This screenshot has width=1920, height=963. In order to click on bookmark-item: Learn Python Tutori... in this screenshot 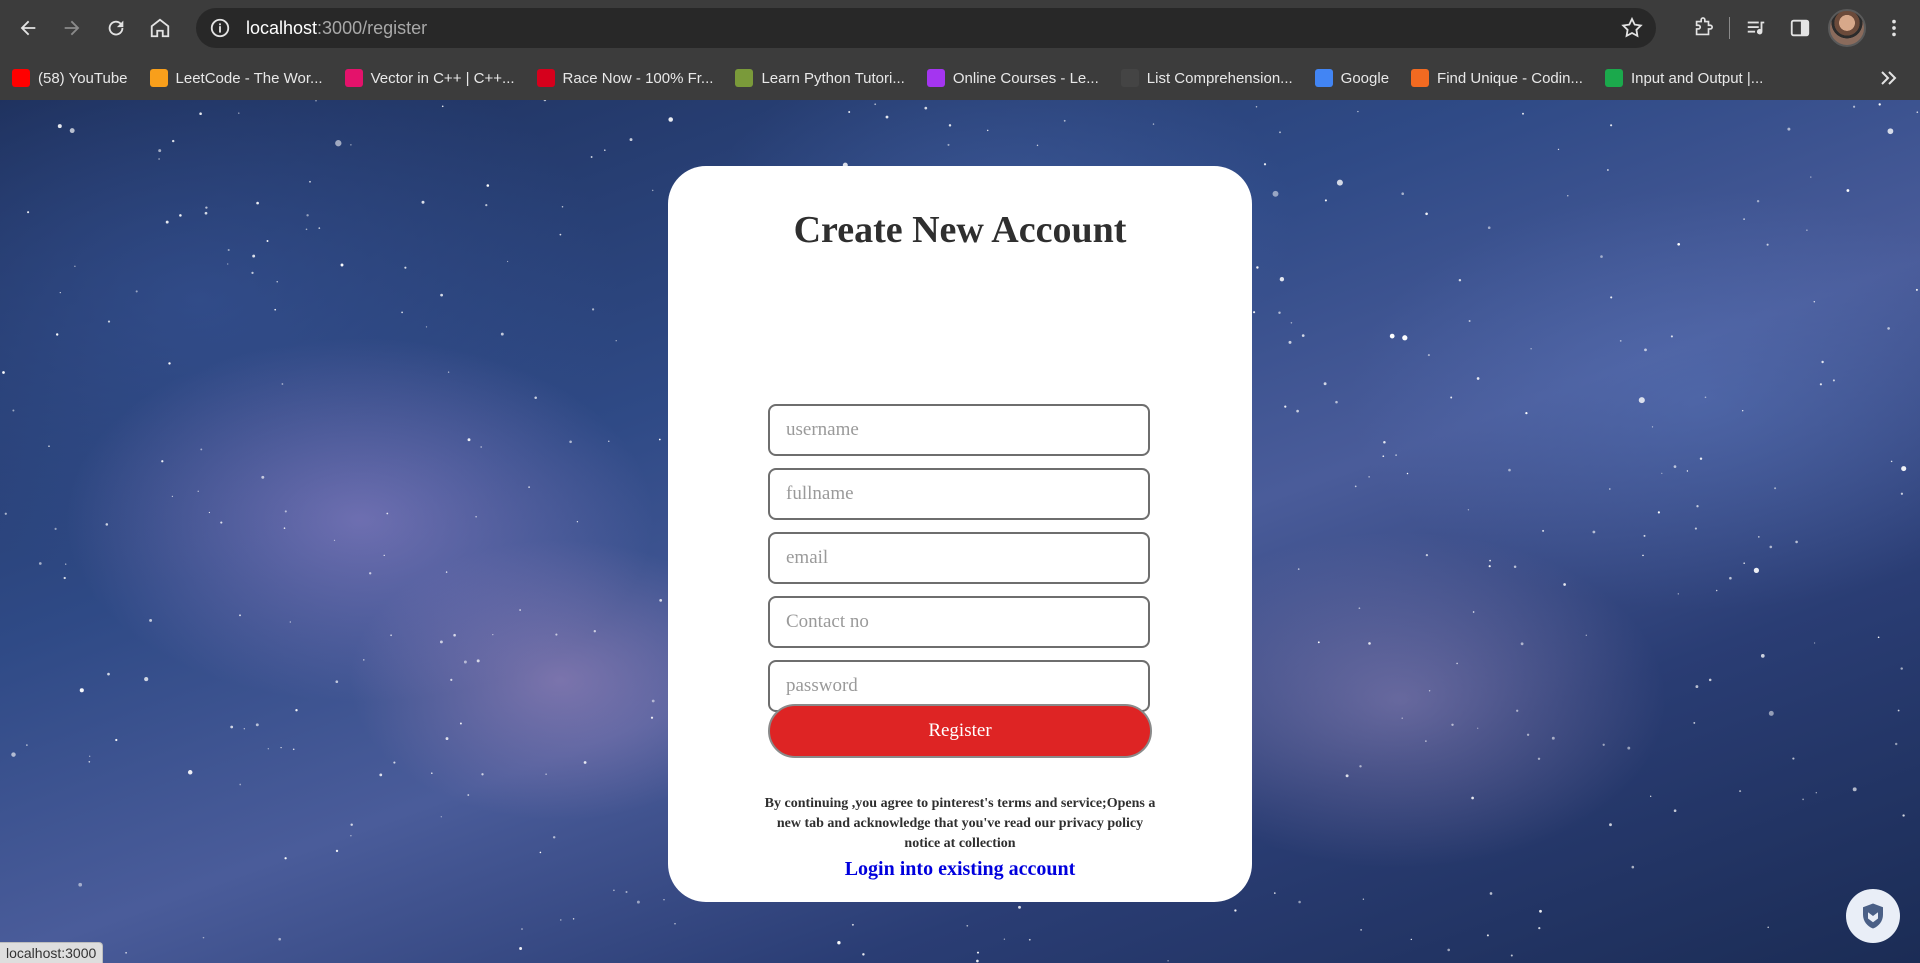, I will do `click(818, 78)`.